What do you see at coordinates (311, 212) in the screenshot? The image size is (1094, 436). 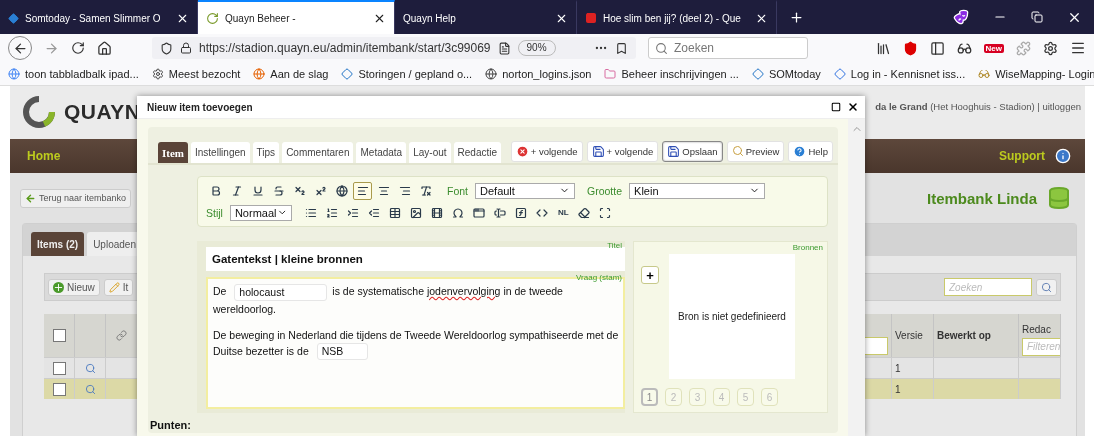 I see `bullet-list-icon` at bounding box center [311, 212].